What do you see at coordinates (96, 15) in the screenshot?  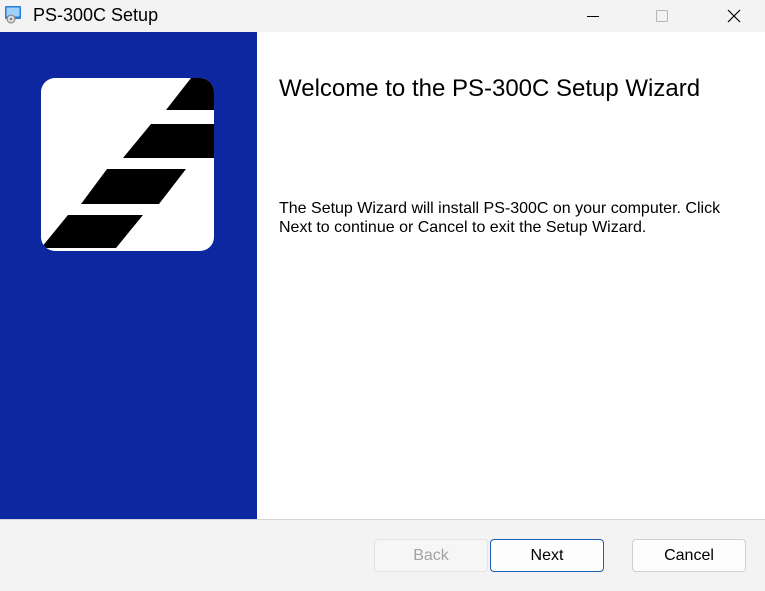 I see `window-title: PS-300C Setup` at bounding box center [96, 15].